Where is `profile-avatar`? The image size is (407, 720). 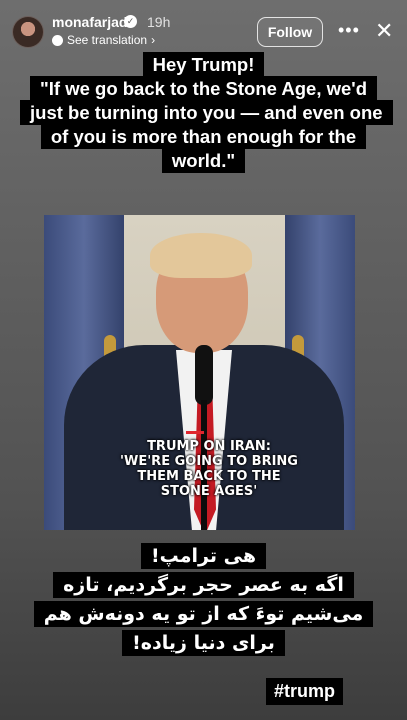 profile-avatar is located at coordinates (28, 32).